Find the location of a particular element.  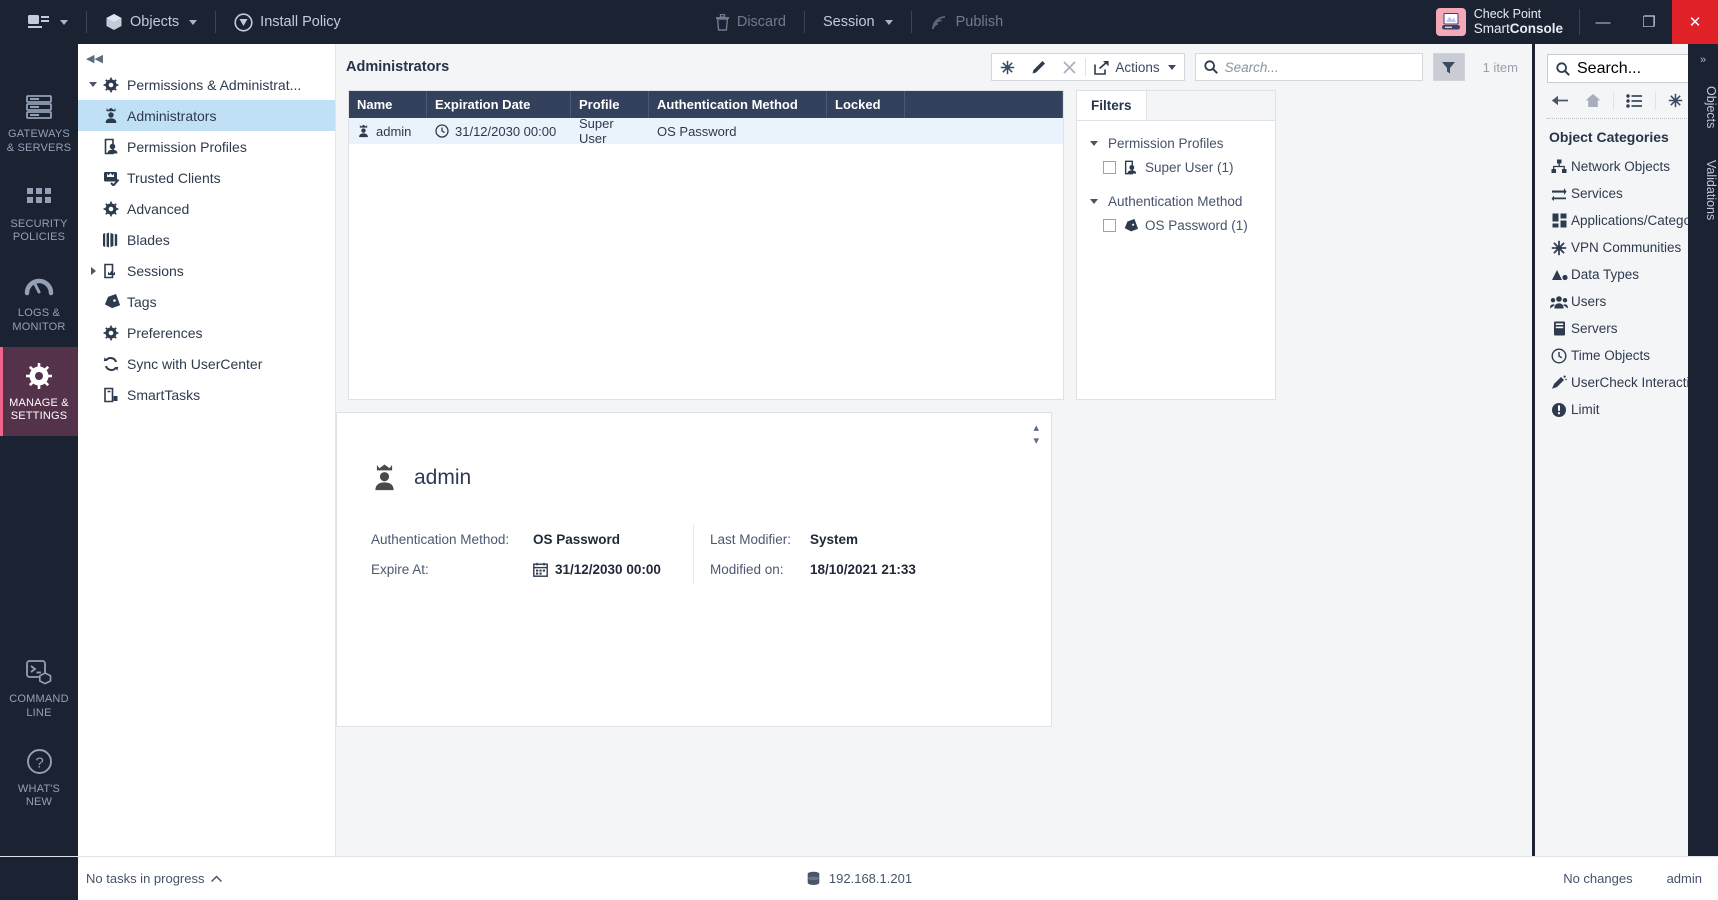

vpn-icon is located at coordinates (1559, 248).